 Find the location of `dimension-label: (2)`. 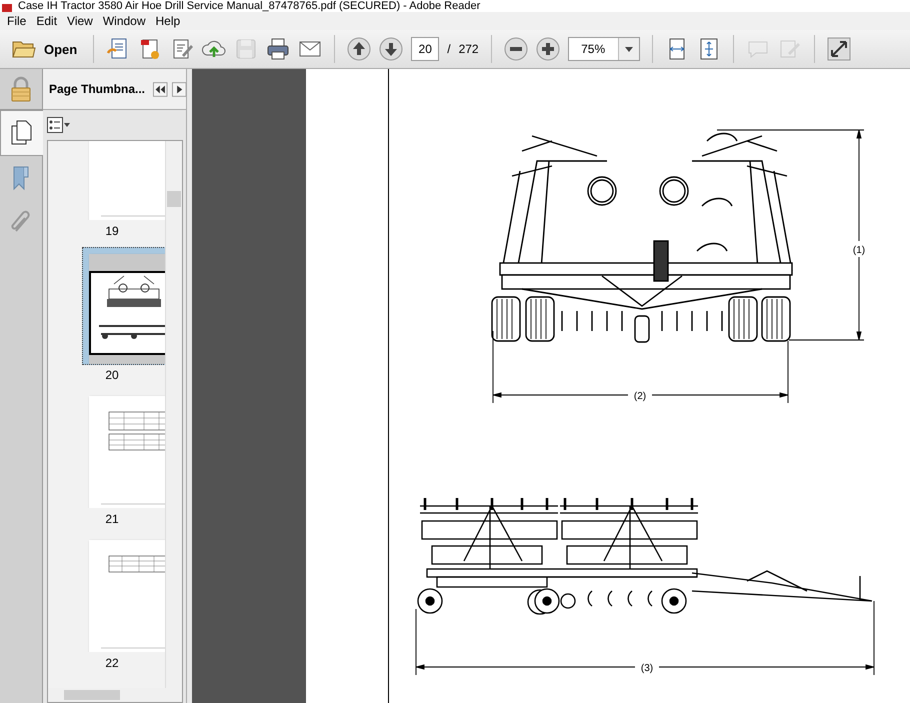

dimension-label: (2) is located at coordinates (640, 396).